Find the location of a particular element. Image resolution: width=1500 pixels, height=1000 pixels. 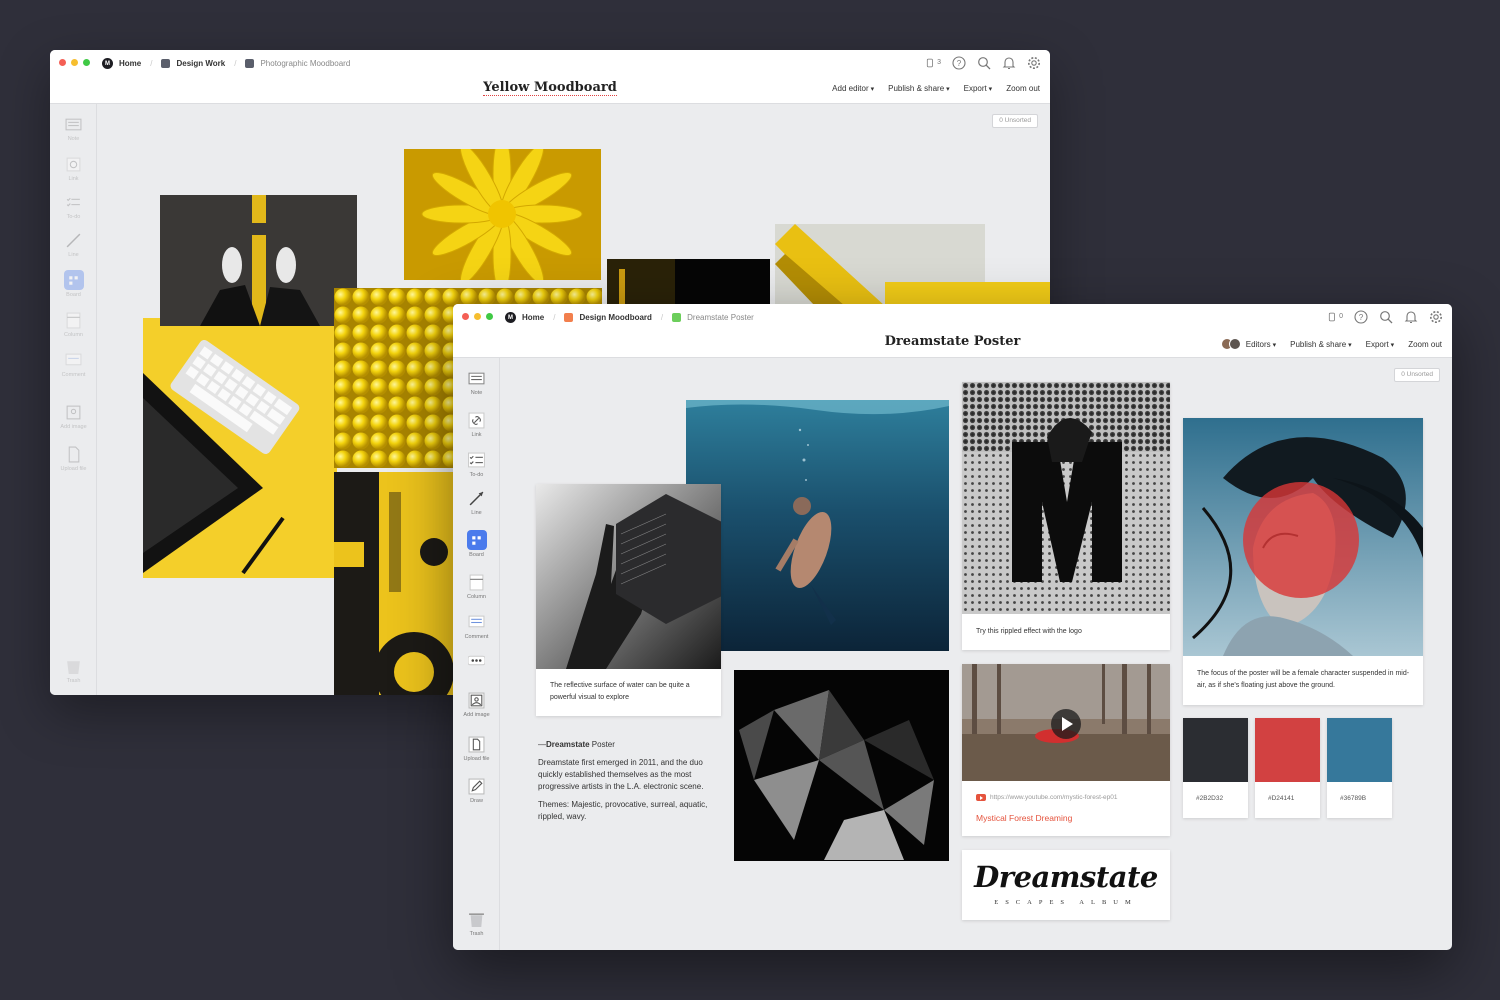

trash-icon is located at coordinates (477, 919).